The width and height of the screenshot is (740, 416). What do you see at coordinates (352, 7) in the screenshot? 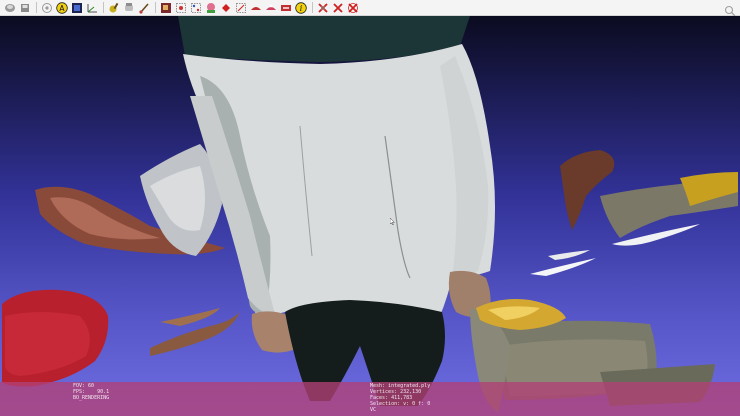
I see `delete-all-icon` at bounding box center [352, 7].